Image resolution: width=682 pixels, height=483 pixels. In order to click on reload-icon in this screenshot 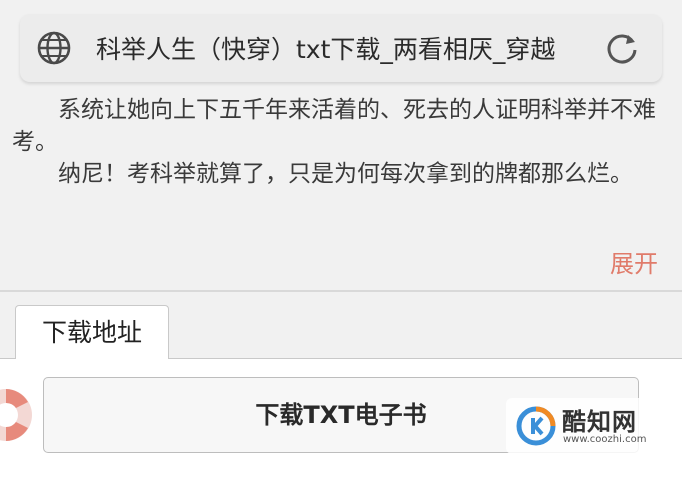, I will do `click(622, 48)`.